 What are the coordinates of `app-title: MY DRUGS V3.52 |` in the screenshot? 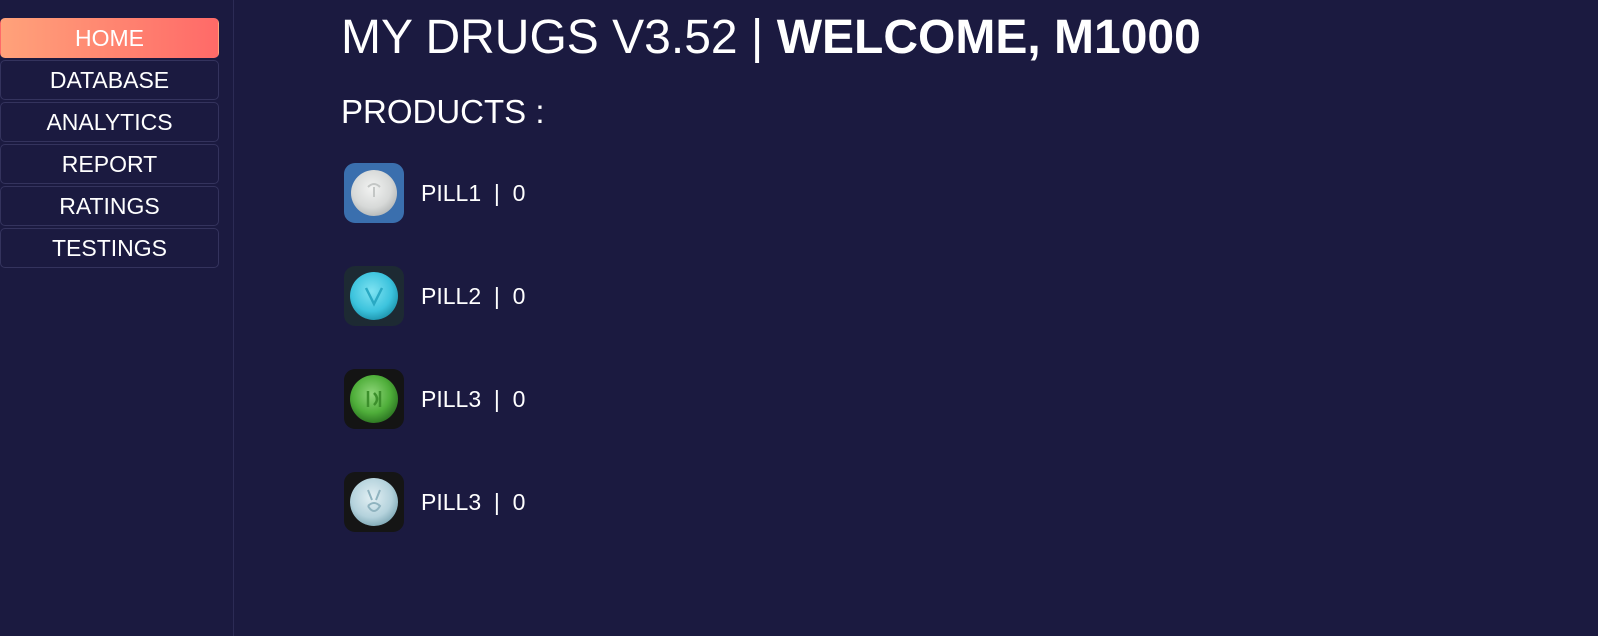 It's located at (559, 37).